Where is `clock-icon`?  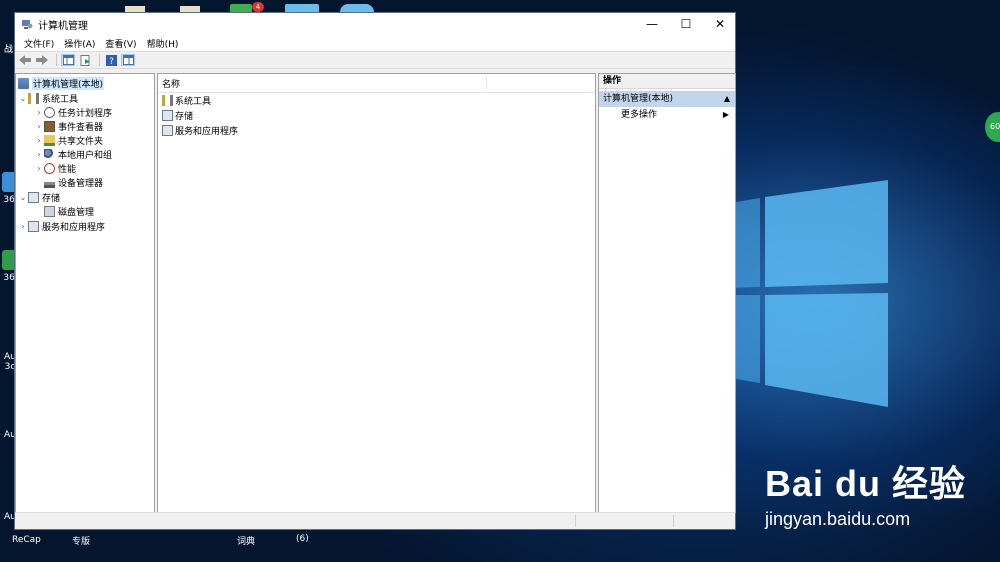
clock-icon is located at coordinates (49, 112).